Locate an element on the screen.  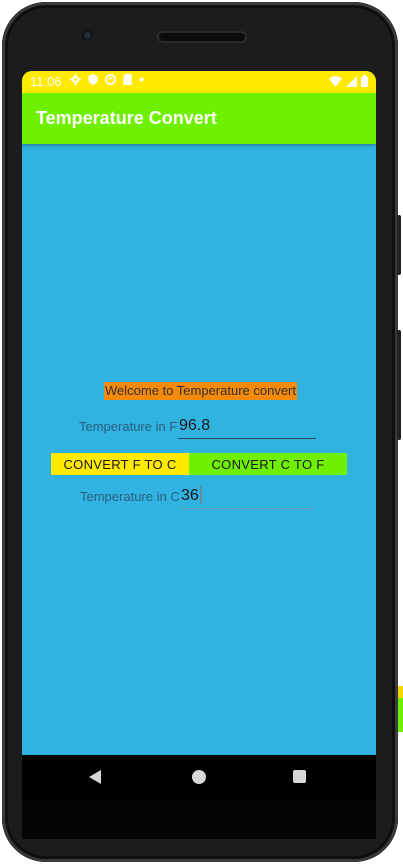
camera-icon is located at coordinates (87, 35).